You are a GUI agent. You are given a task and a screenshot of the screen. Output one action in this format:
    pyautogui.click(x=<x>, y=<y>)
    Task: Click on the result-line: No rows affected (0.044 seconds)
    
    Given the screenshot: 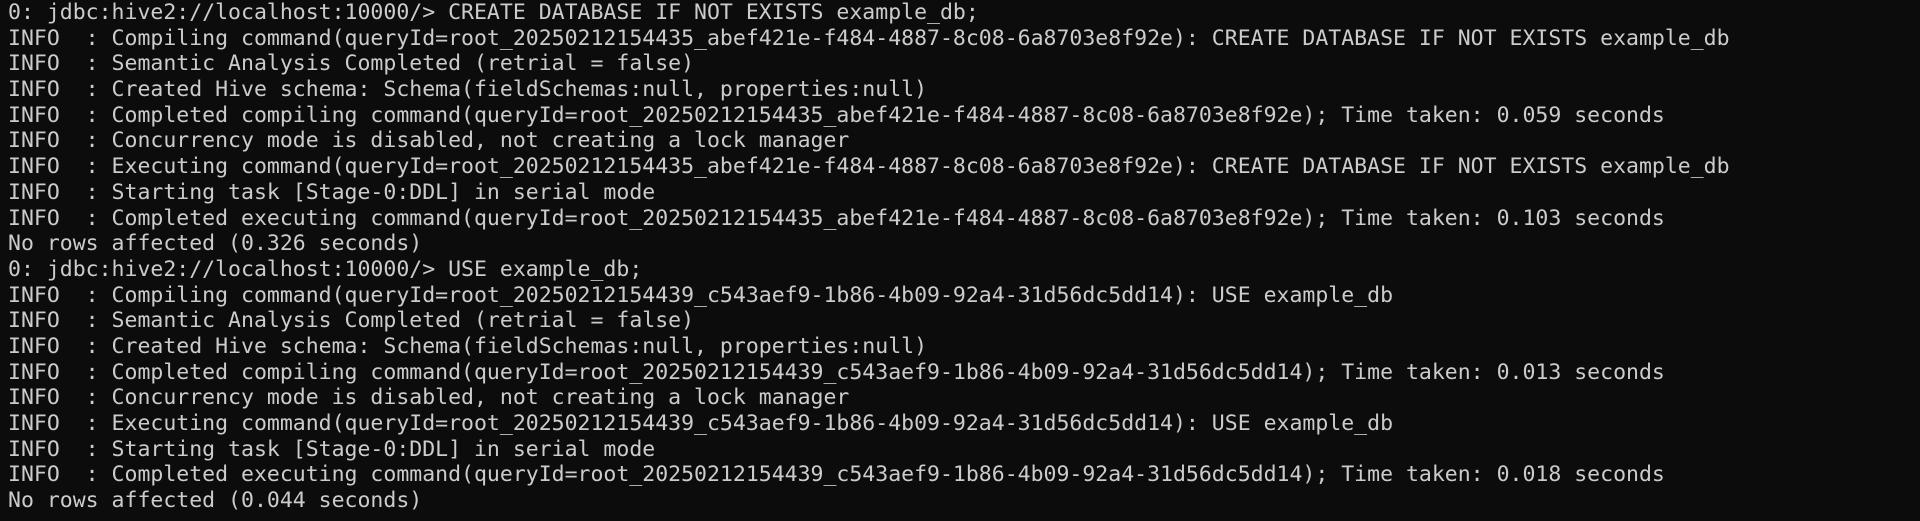 What is the action you would take?
    pyautogui.click(x=215, y=501)
    